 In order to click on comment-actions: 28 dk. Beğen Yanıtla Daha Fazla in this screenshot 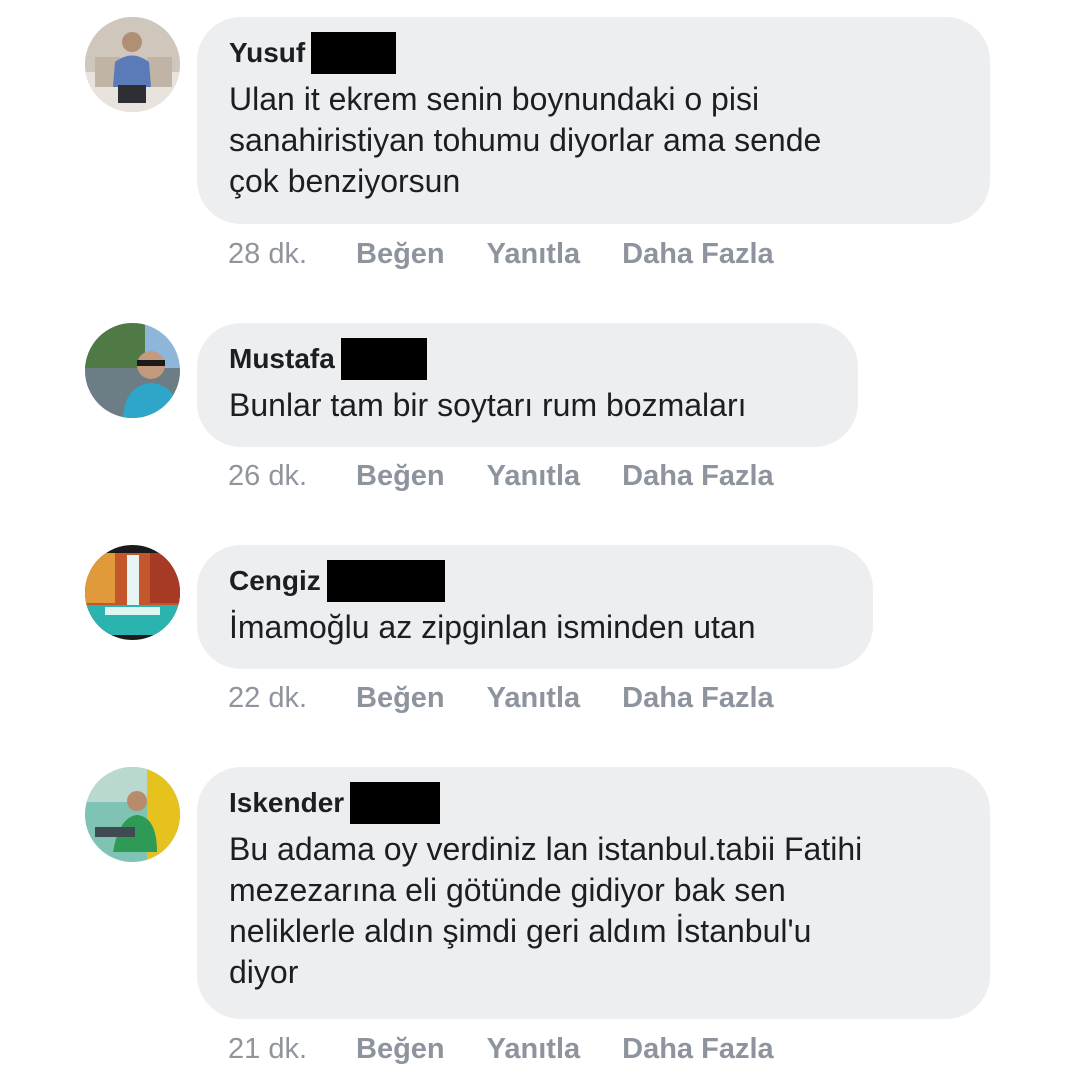, I will do `click(522, 254)`.